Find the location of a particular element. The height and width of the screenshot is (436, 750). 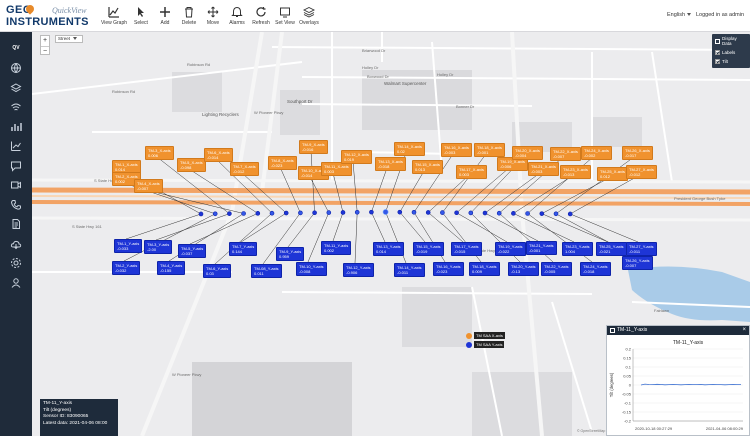

sensor-label-y-2: TM-2_Y-axis -0.032 is located at coordinates (126, 268).